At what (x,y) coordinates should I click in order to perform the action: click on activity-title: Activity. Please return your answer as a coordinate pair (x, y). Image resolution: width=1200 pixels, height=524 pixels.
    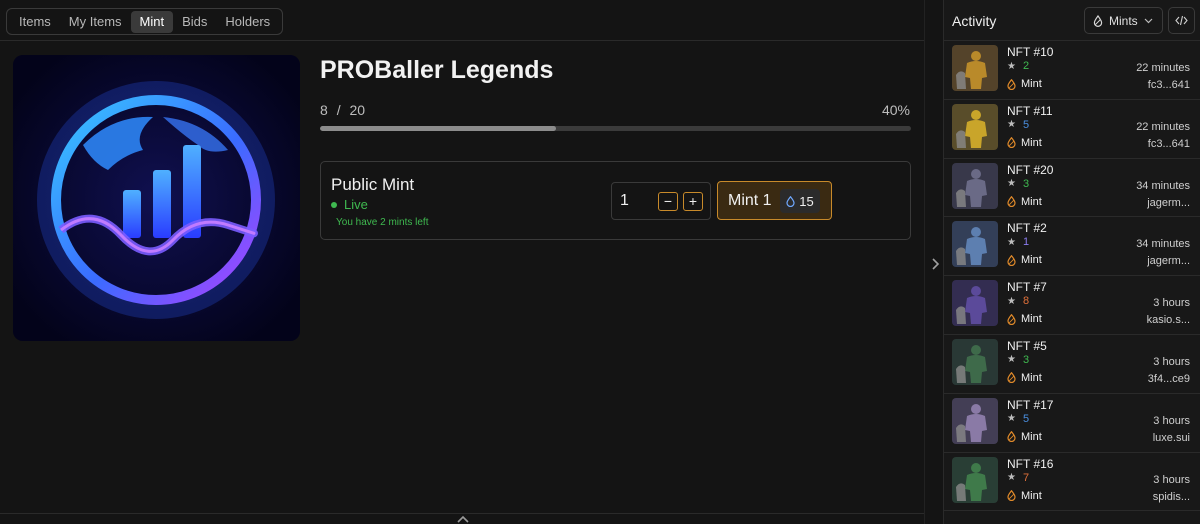
    Looking at the image, I should click on (974, 21).